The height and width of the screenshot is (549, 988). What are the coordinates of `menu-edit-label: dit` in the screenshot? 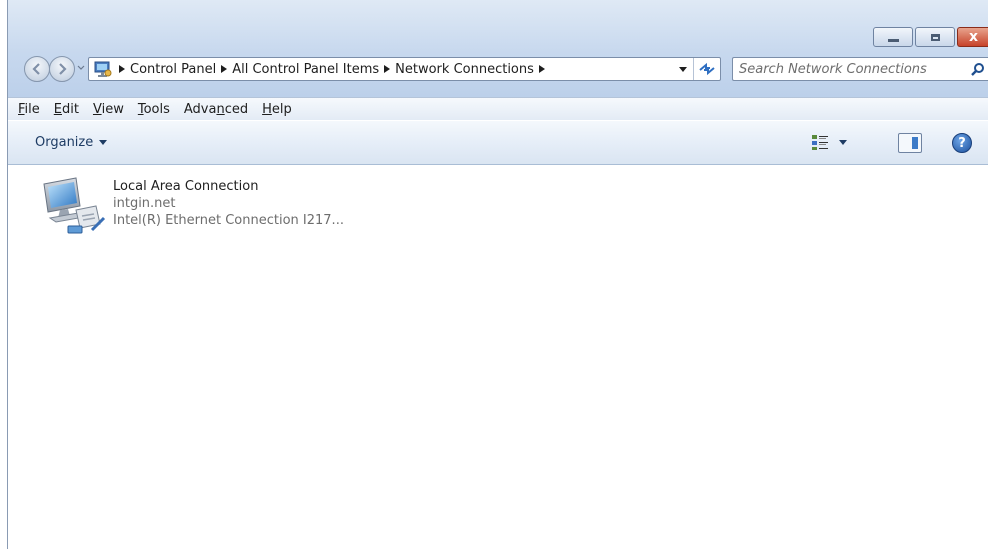 It's located at (70, 109).